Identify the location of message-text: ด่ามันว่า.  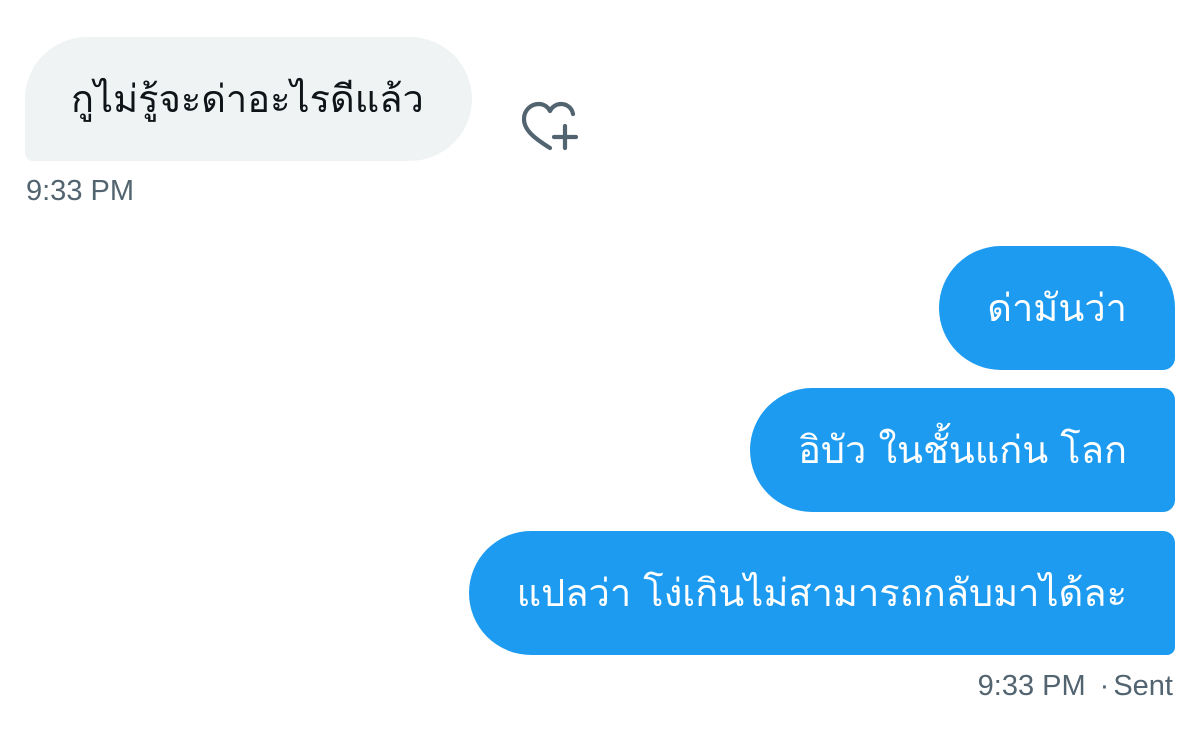
(1057, 308).